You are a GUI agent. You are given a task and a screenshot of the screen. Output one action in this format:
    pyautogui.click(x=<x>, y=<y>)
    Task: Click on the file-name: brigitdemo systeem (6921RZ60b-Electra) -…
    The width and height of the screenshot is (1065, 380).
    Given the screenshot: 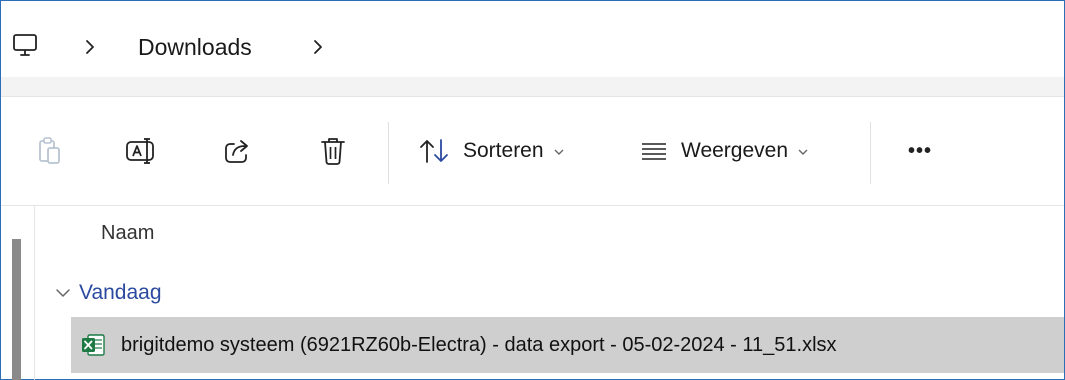 What is the action you would take?
    pyautogui.click(x=479, y=344)
    